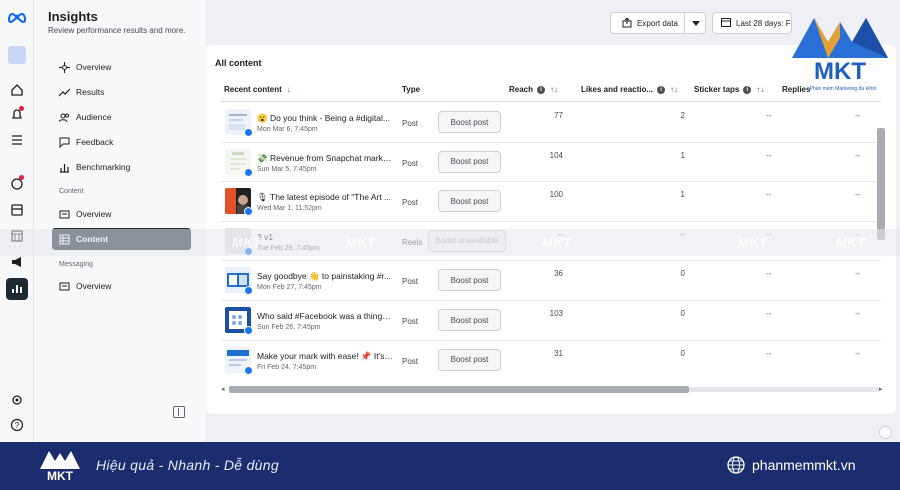  What do you see at coordinates (121, 117) in the screenshot?
I see `nav-item-audience: Audience` at bounding box center [121, 117].